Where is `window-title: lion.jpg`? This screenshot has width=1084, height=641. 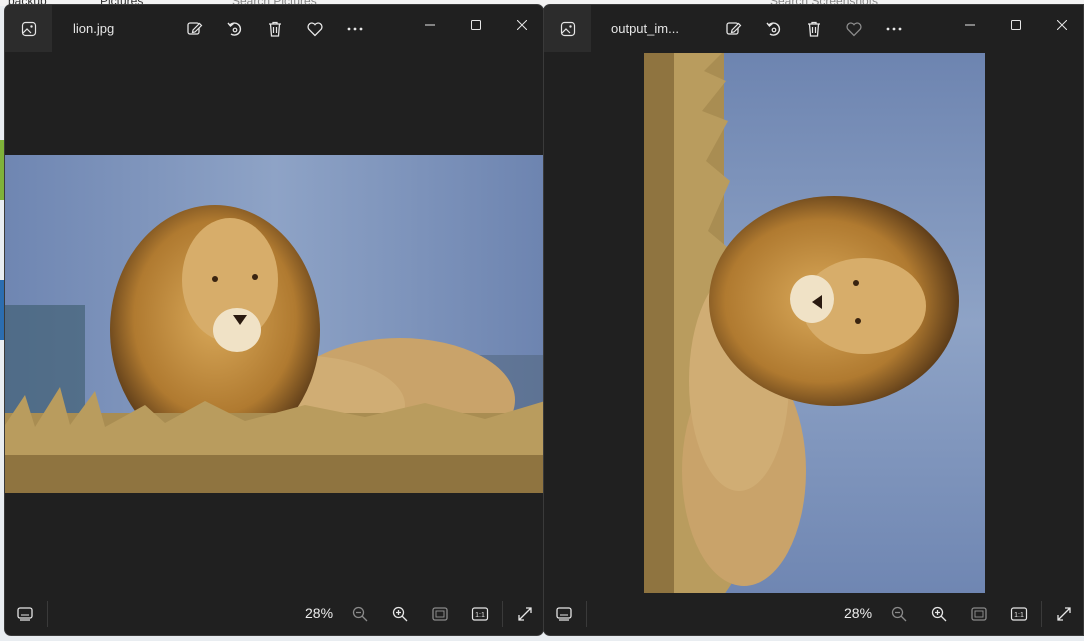 window-title: lion.jpg is located at coordinates (94, 28).